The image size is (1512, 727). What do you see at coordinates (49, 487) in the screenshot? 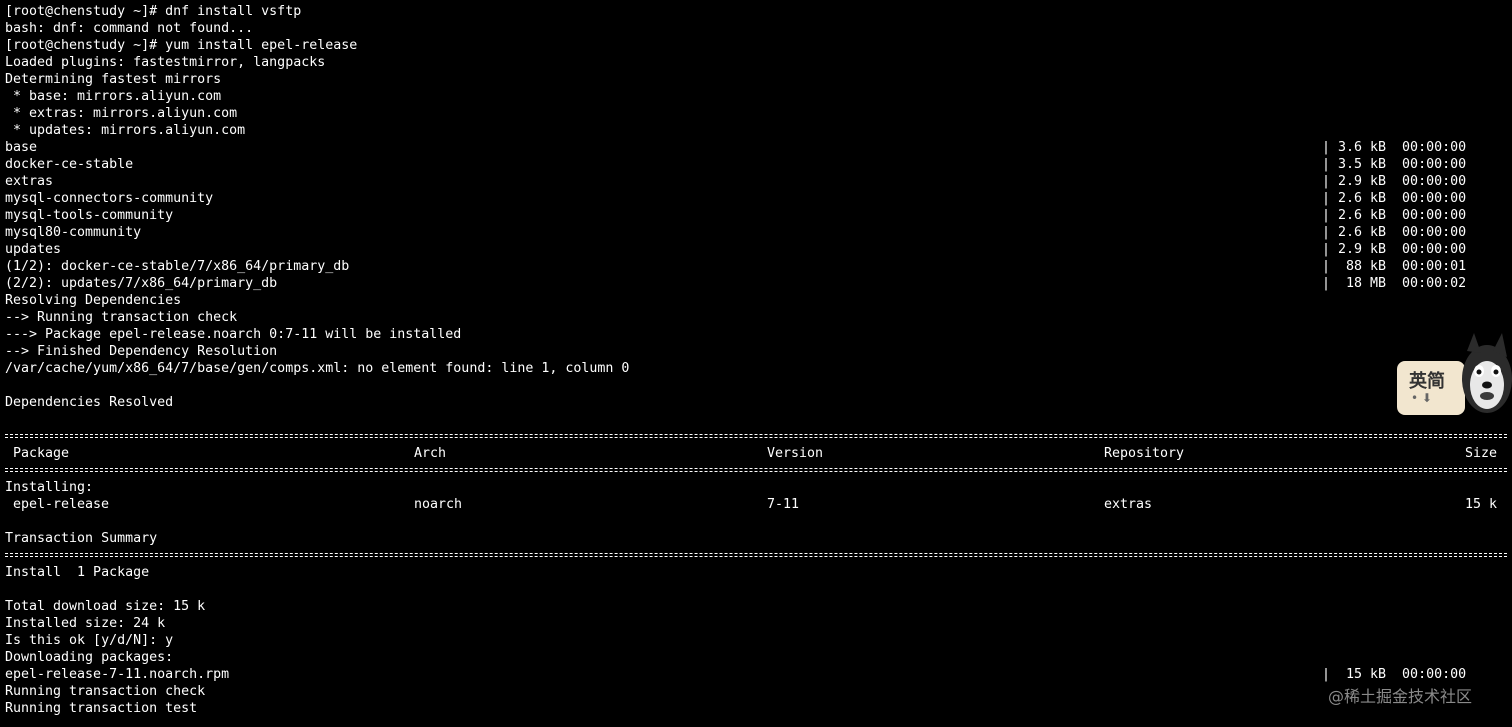
I see `installing-label: Installing:` at bounding box center [49, 487].